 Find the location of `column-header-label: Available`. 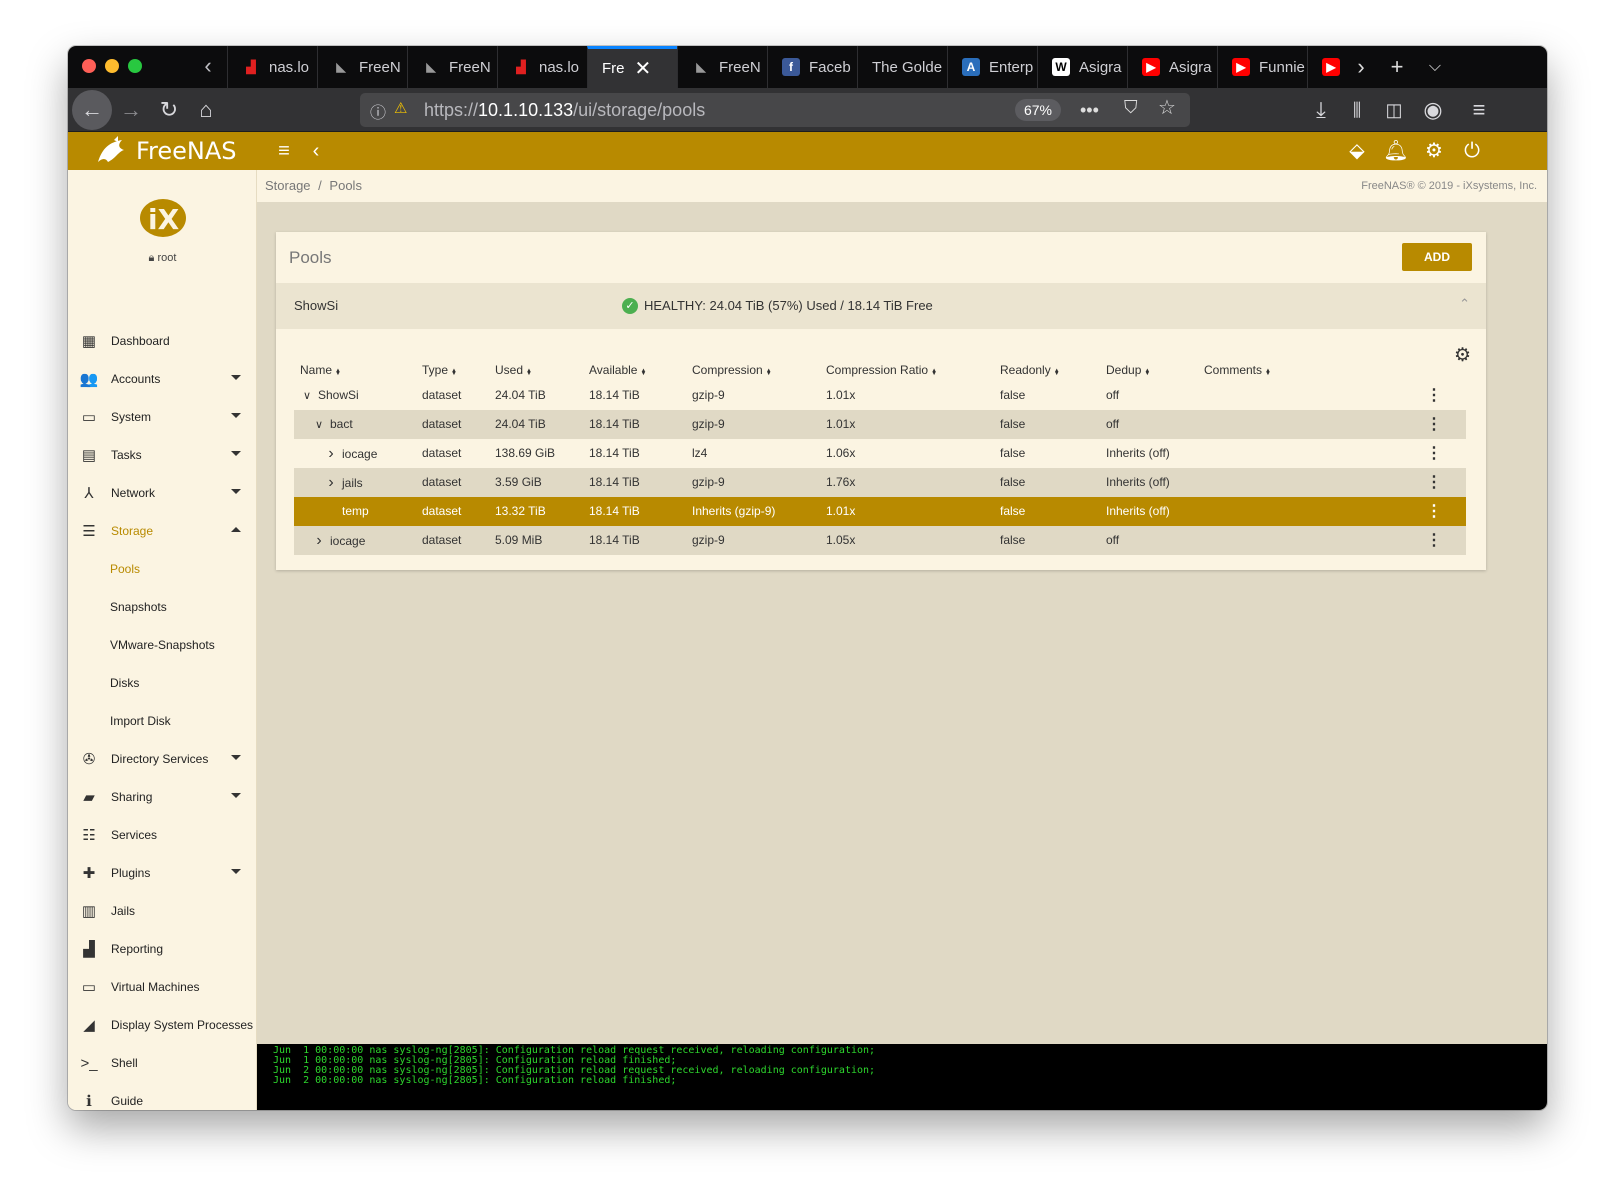

column-header-label: Available is located at coordinates (613, 370).